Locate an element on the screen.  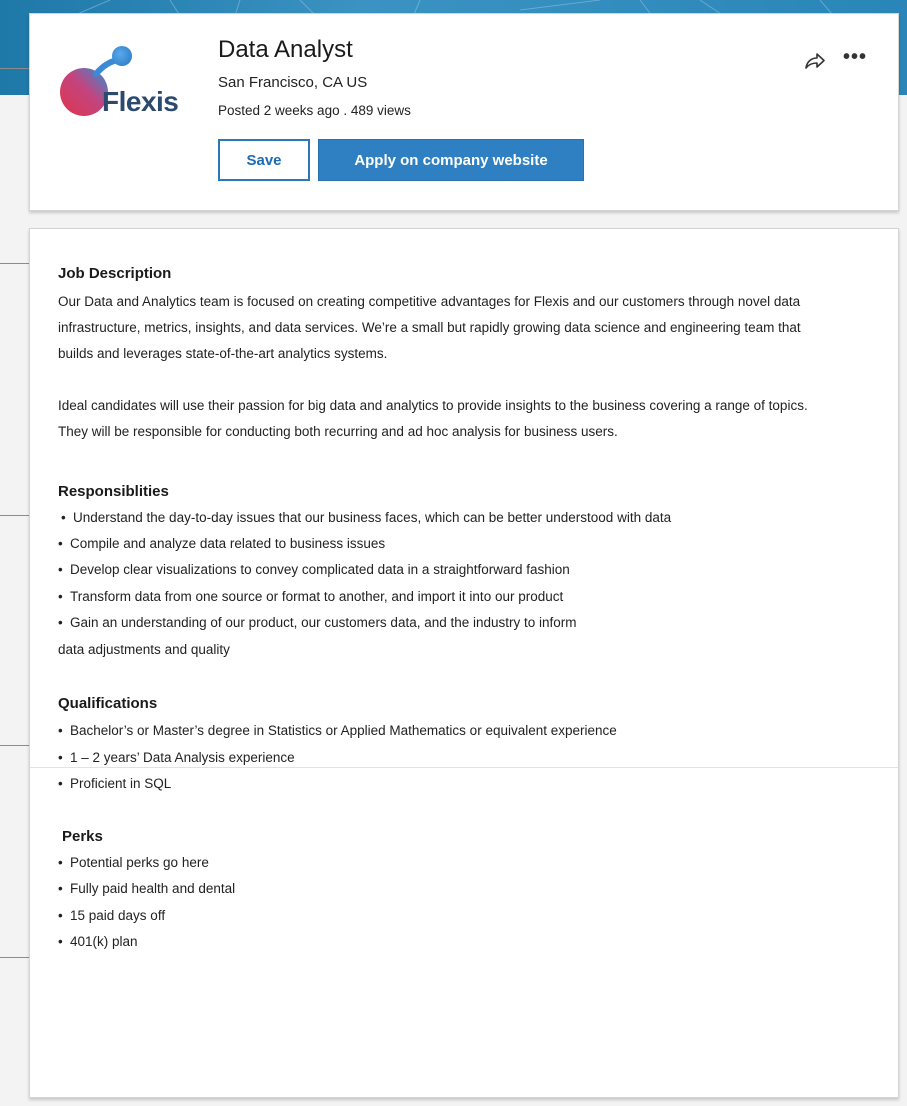
company-logo: Flexis is located at coordinates (122, 79).